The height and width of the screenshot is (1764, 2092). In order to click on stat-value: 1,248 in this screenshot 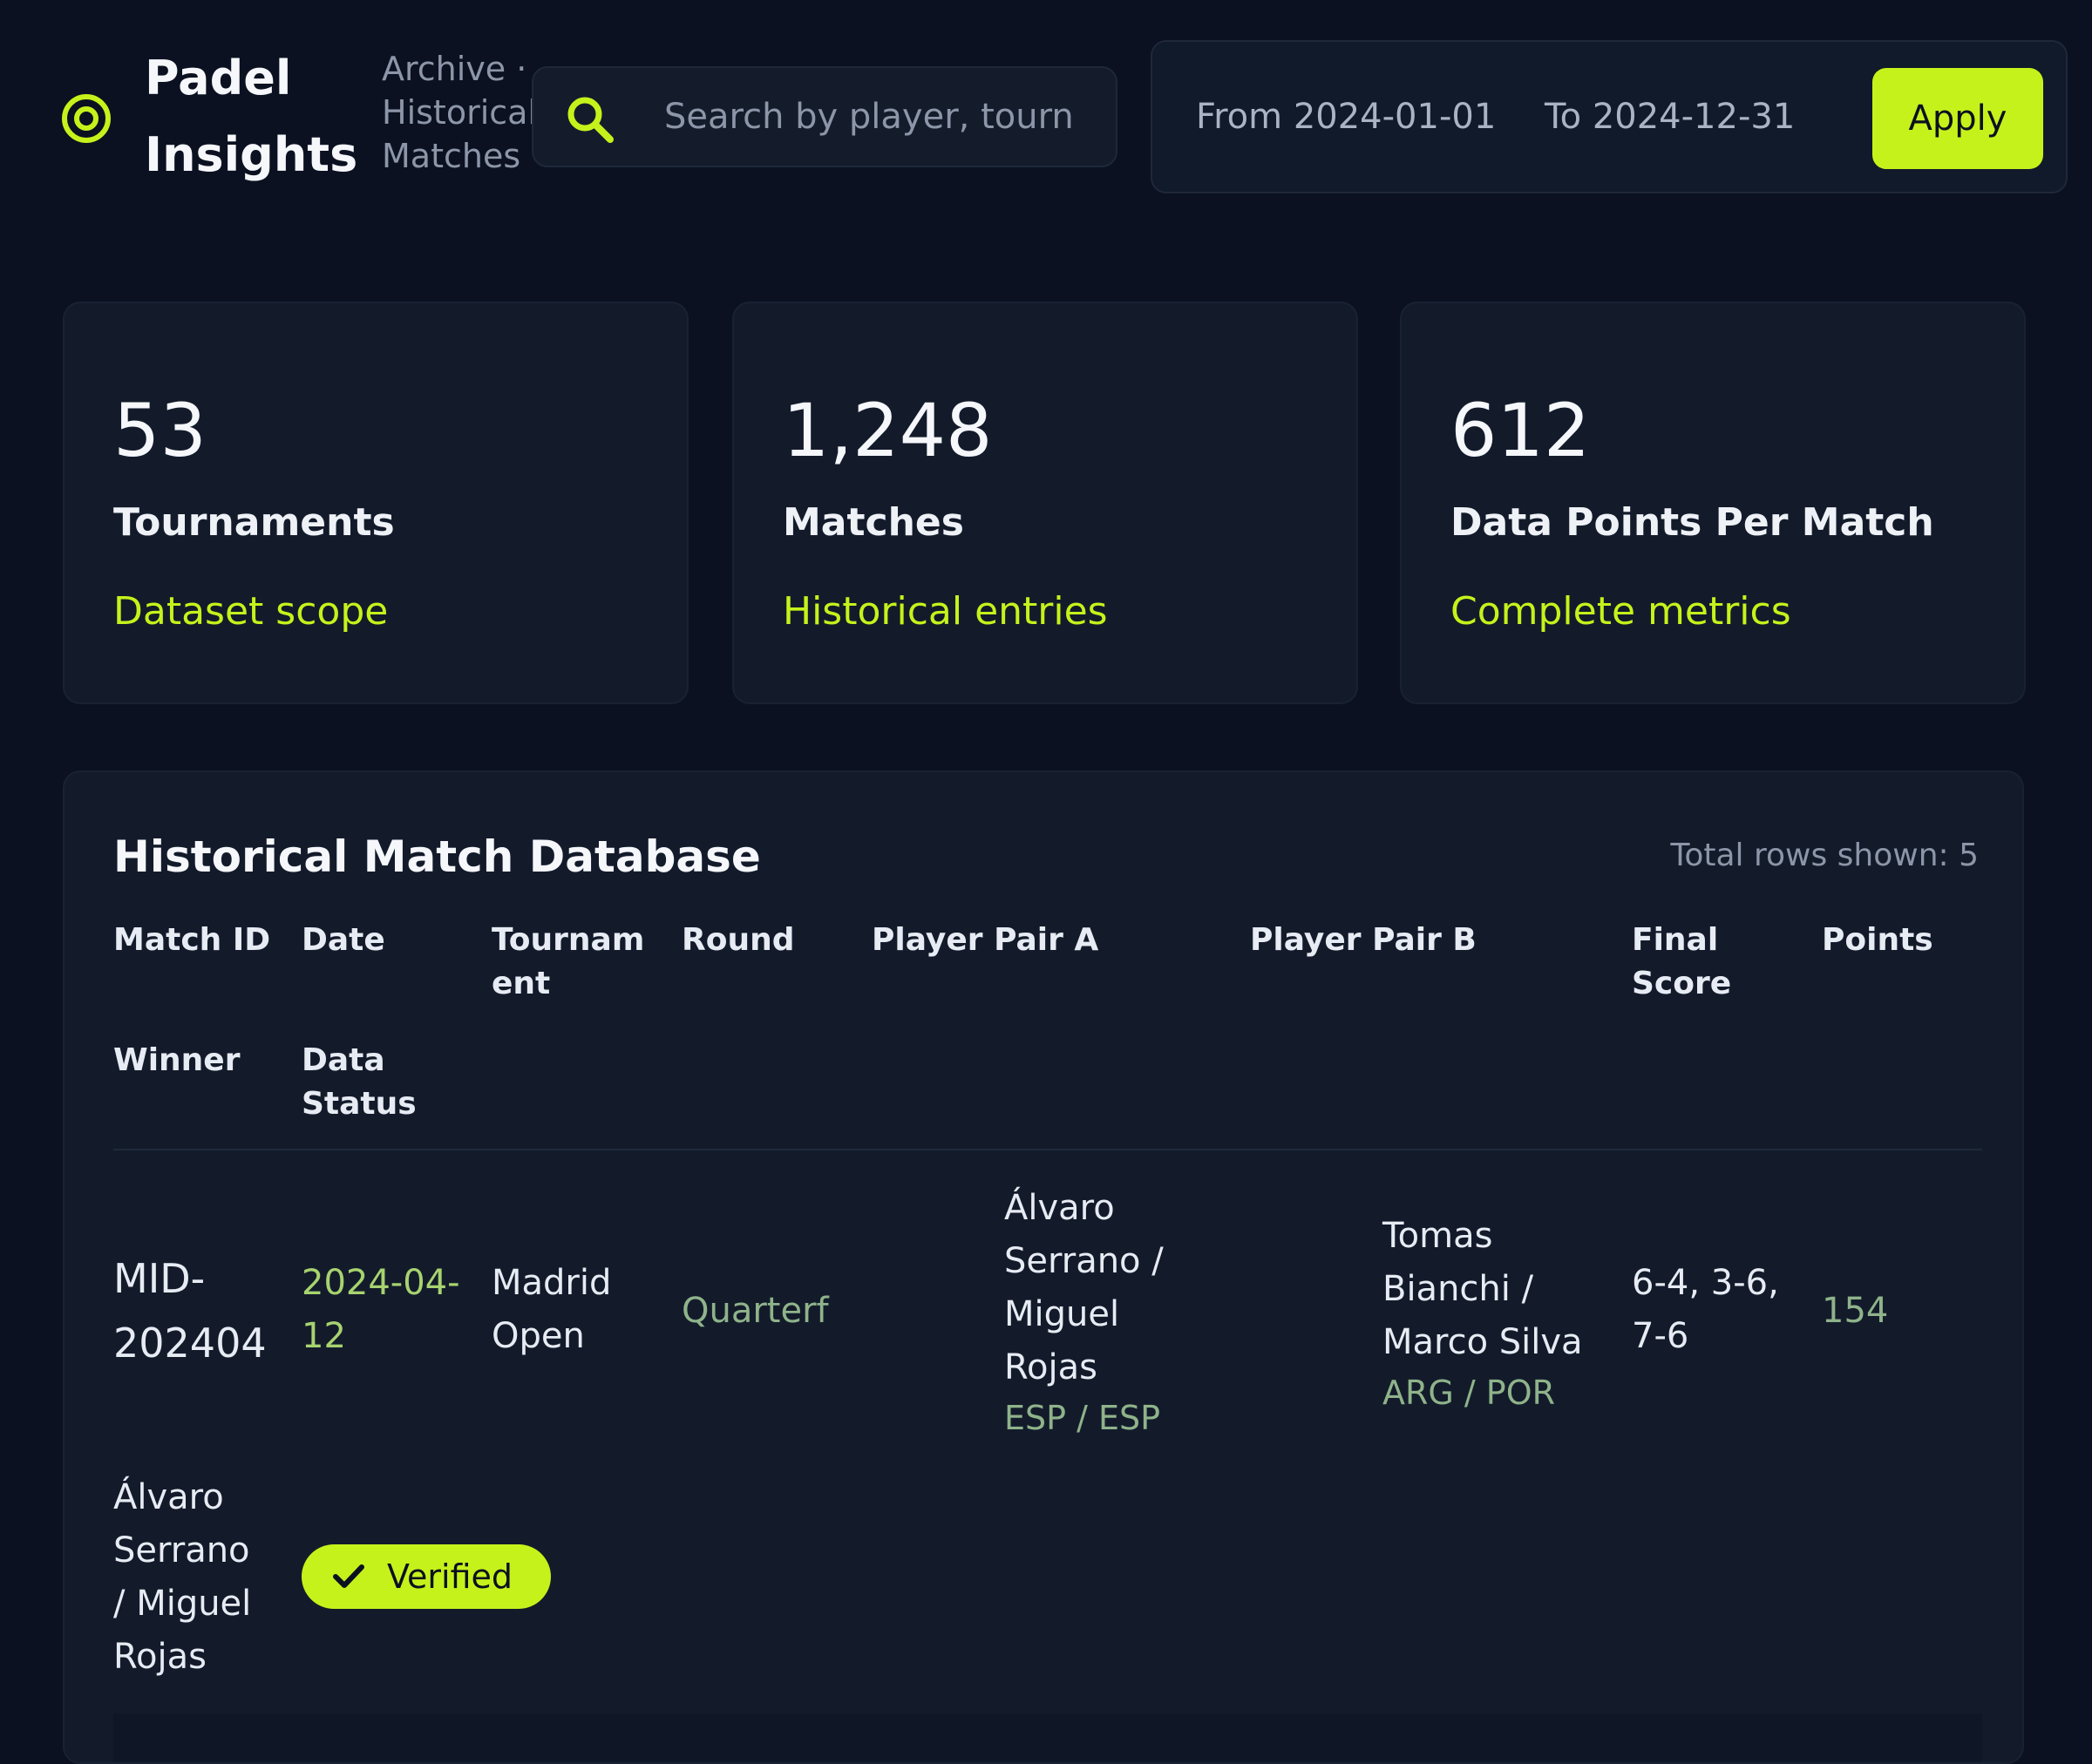, I will do `click(888, 430)`.